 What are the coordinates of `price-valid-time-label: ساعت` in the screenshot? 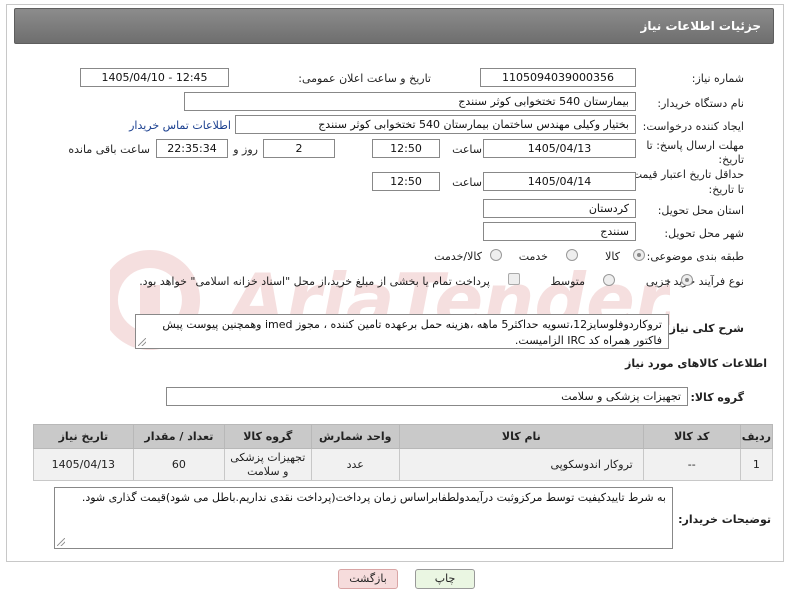 It's located at (467, 182).